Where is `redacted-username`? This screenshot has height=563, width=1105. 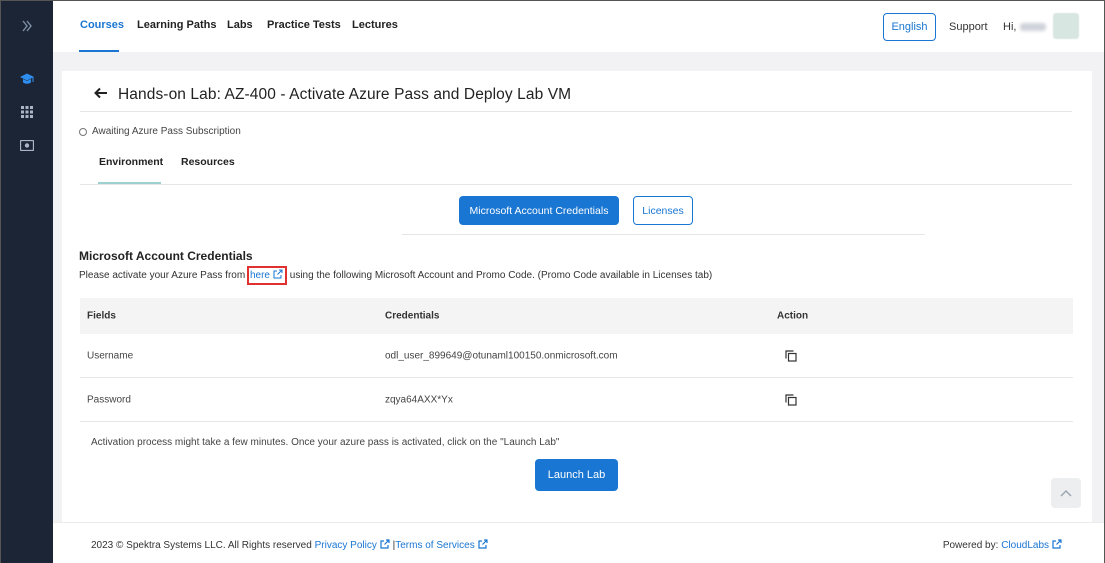
redacted-username is located at coordinates (1033, 27).